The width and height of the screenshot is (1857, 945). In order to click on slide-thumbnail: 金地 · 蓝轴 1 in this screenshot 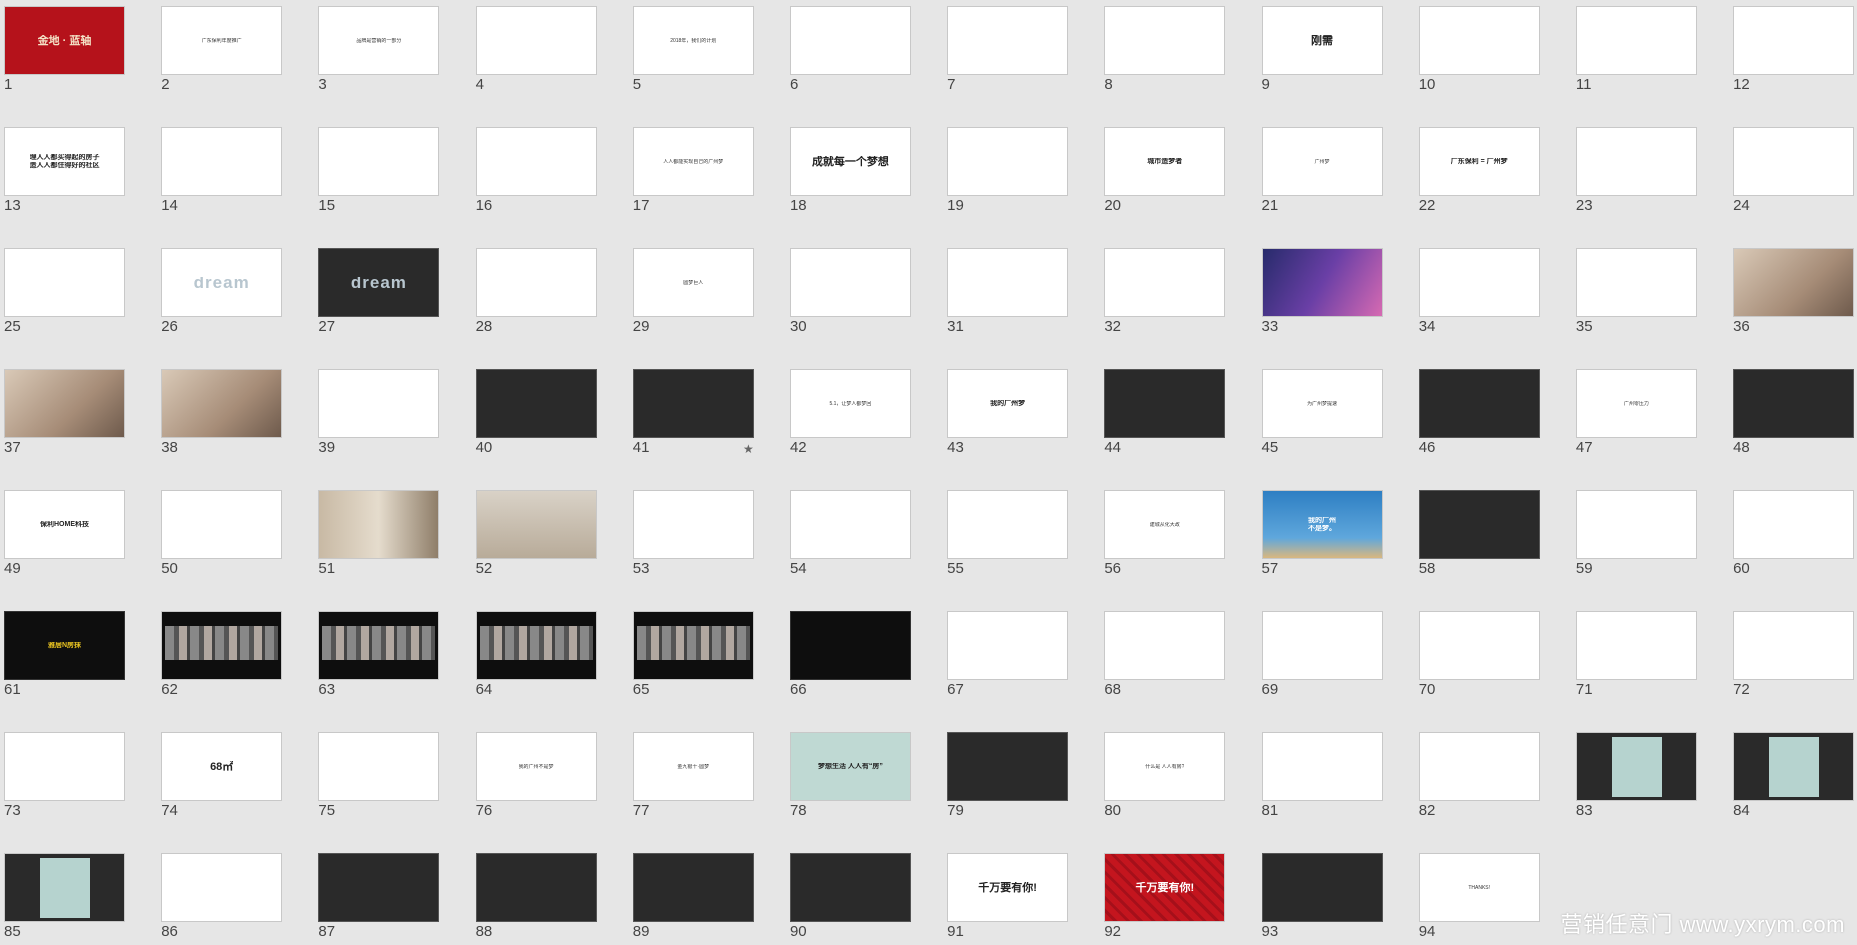, I will do `click(64, 49)`.